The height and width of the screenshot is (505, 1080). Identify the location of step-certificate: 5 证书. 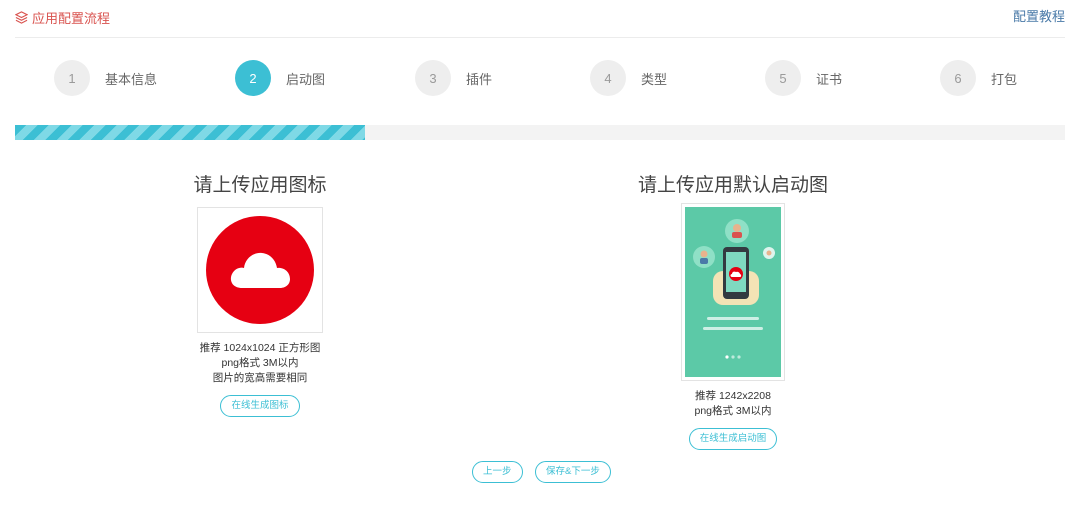
(803, 78).